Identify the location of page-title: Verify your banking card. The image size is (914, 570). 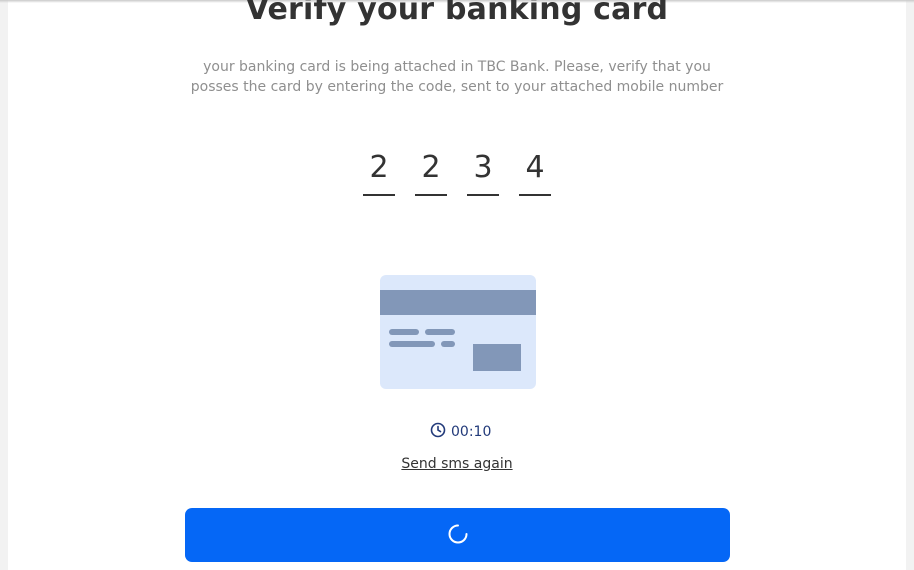
(457, 13).